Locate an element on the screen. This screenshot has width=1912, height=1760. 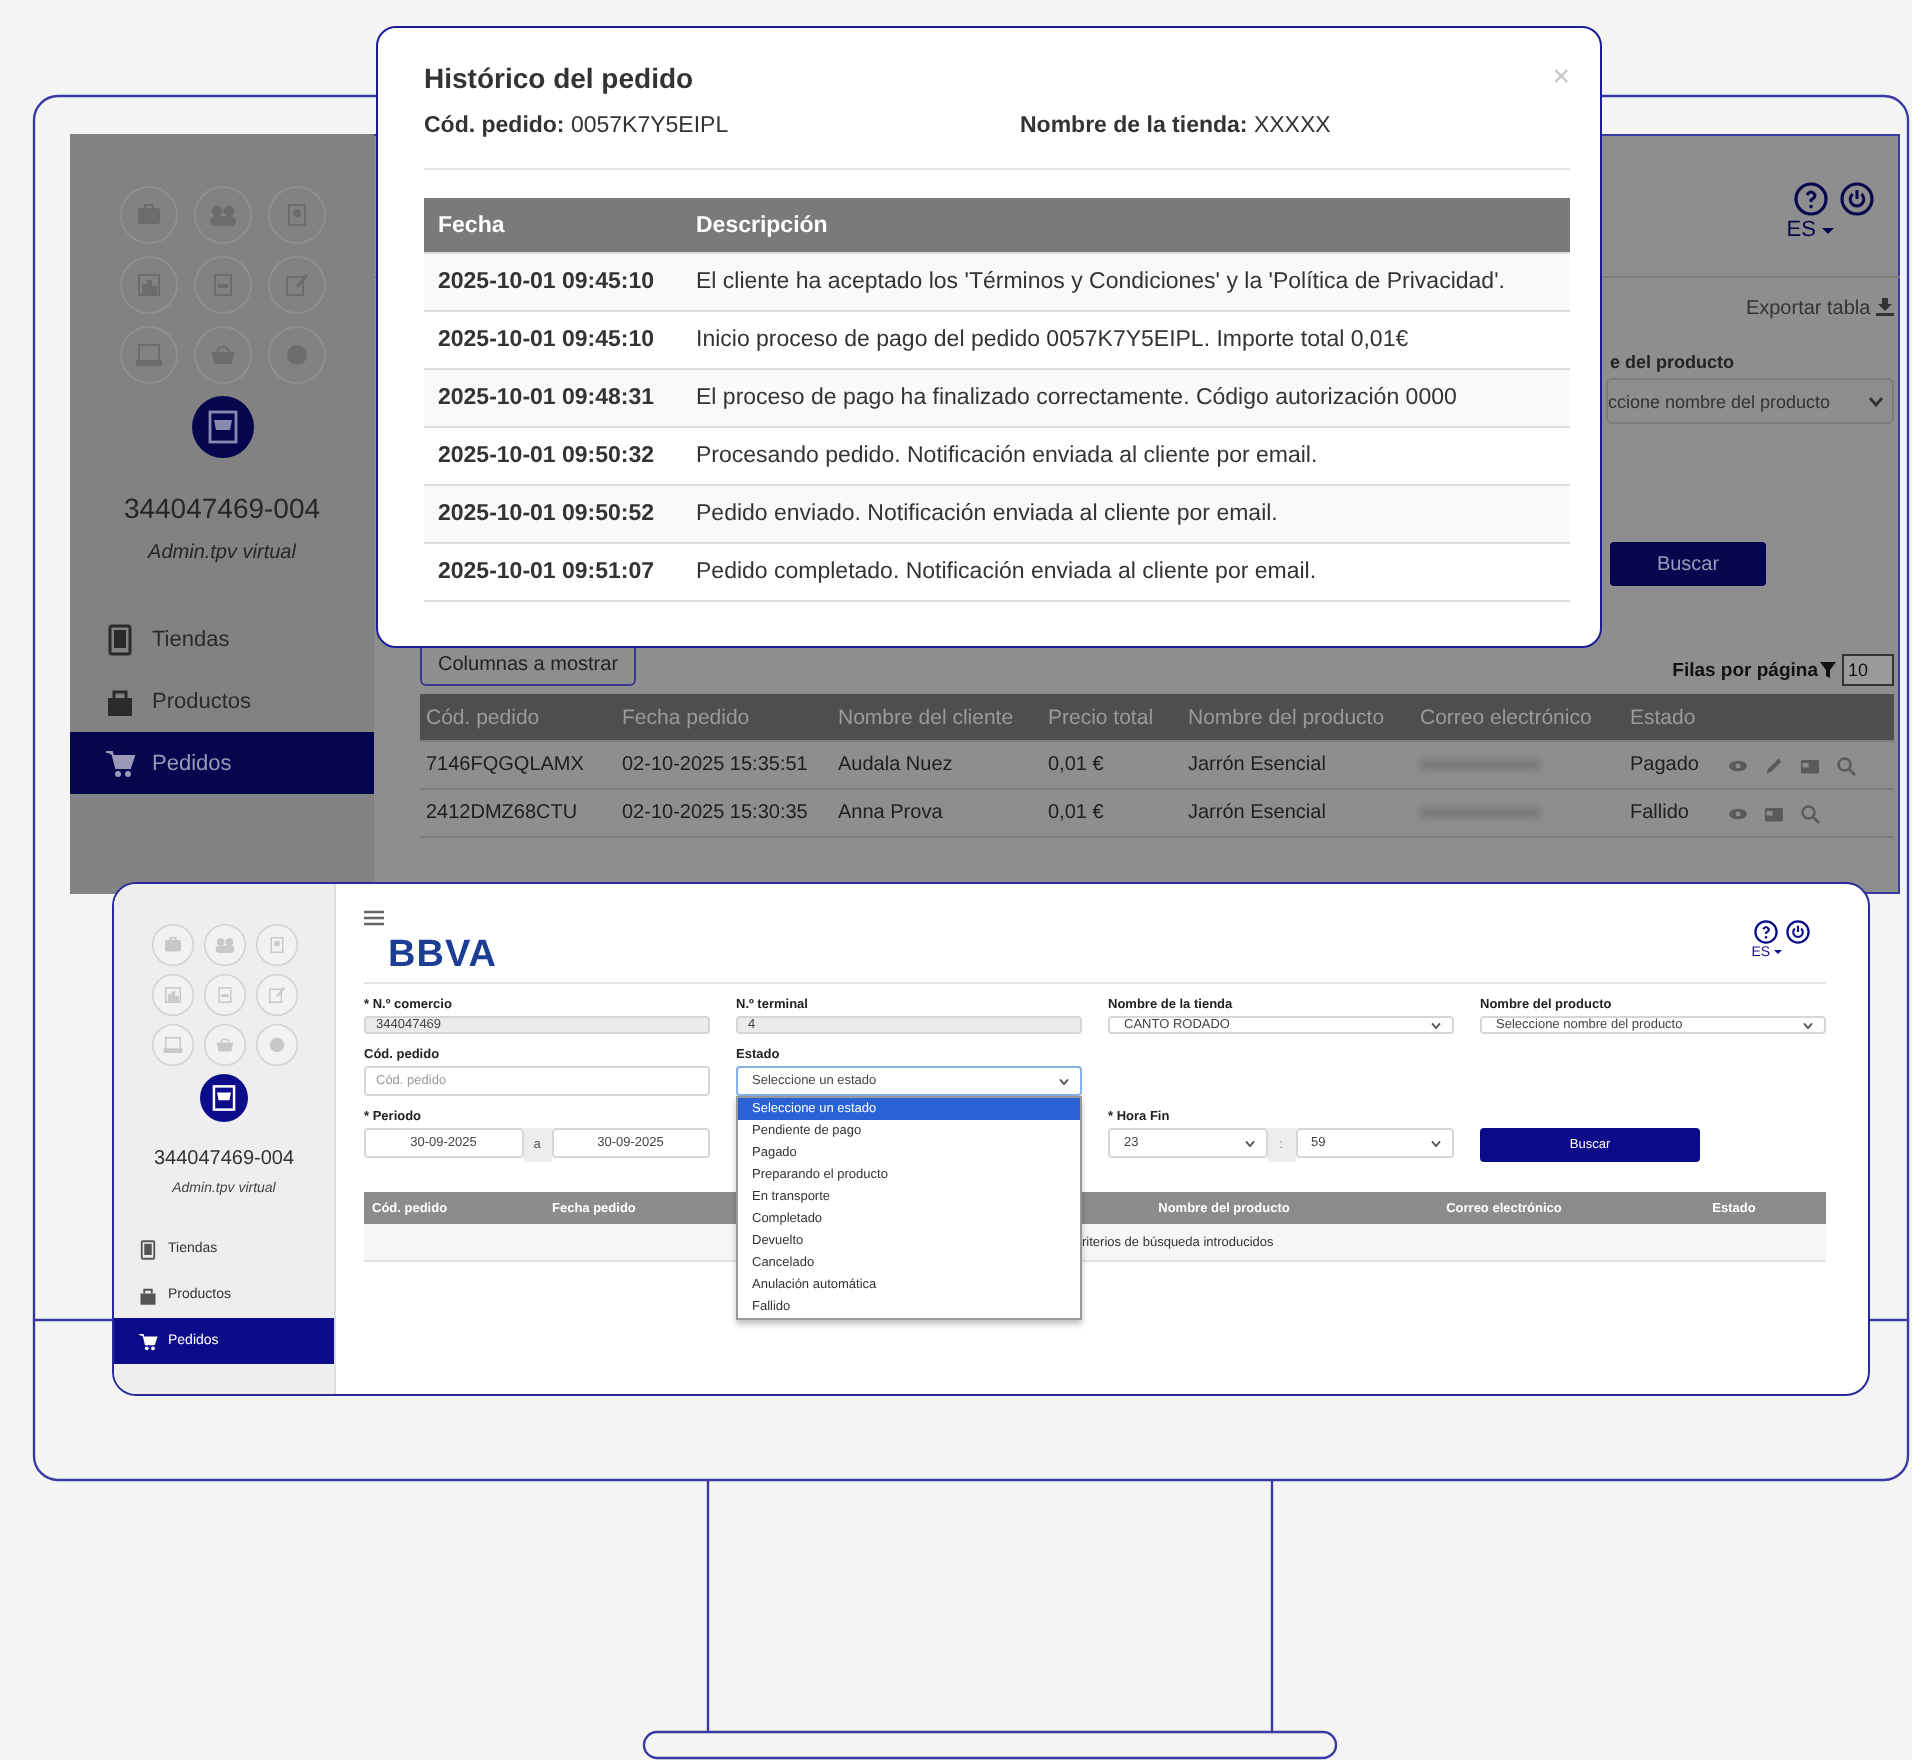
search-button: Buscar is located at coordinates (1688, 564).